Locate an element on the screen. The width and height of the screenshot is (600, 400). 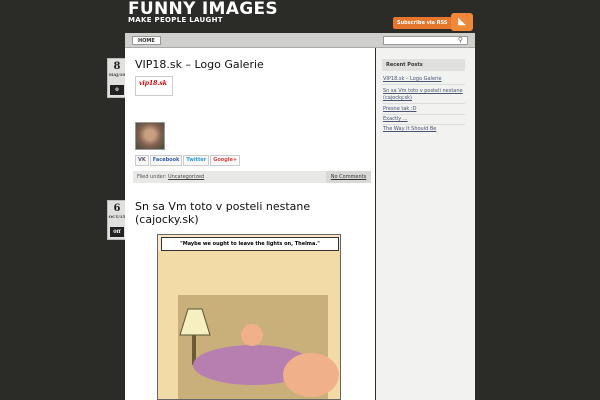
share-google-button: Google+ is located at coordinates (225, 160).